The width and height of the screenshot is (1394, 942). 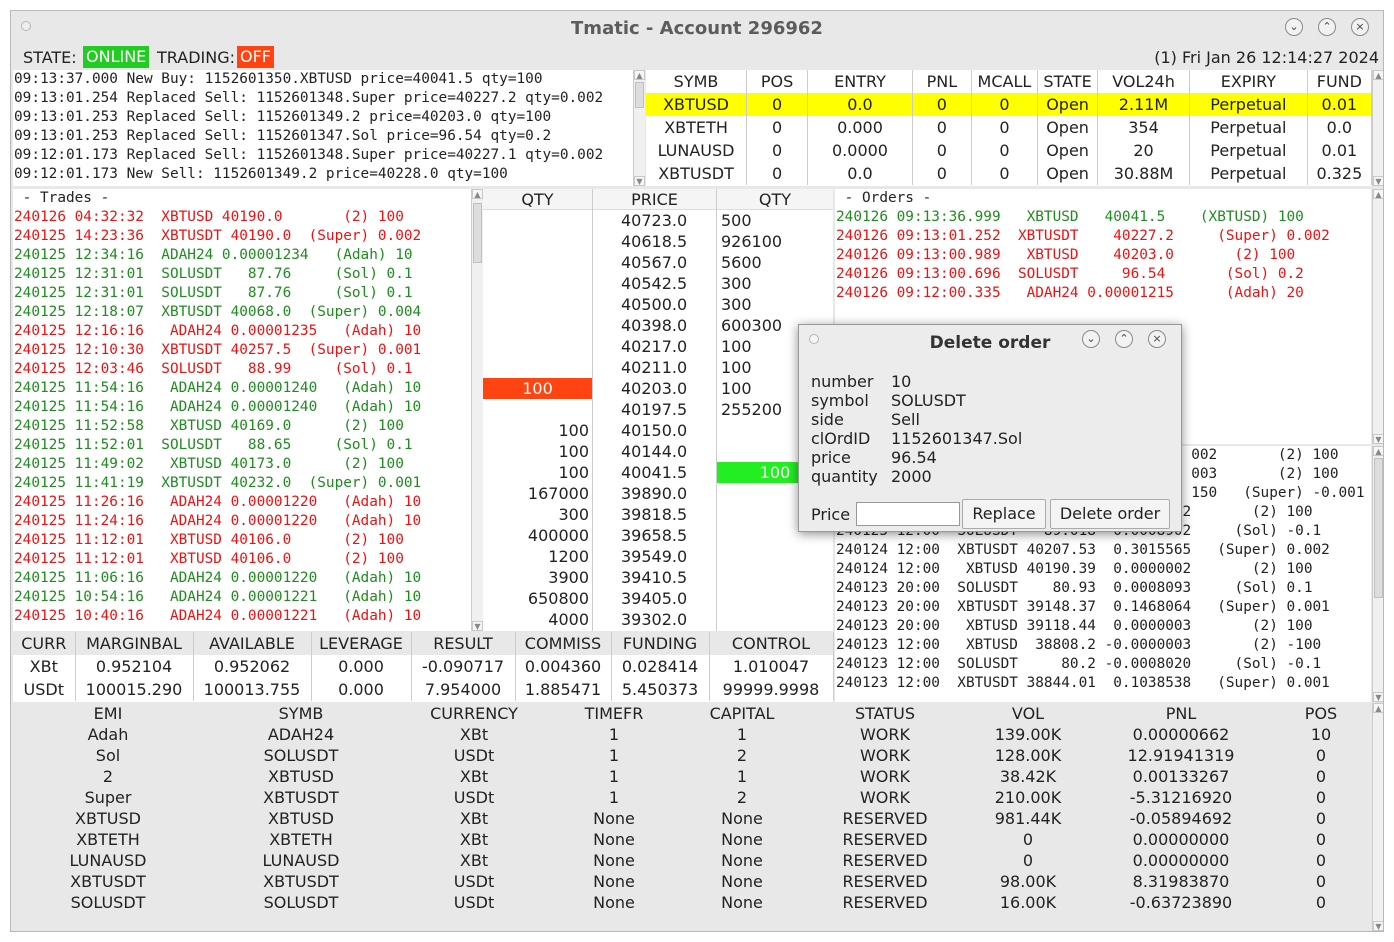 What do you see at coordinates (775, 241) in the screenshot?
I see `ask-qty-cell: 926100` at bounding box center [775, 241].